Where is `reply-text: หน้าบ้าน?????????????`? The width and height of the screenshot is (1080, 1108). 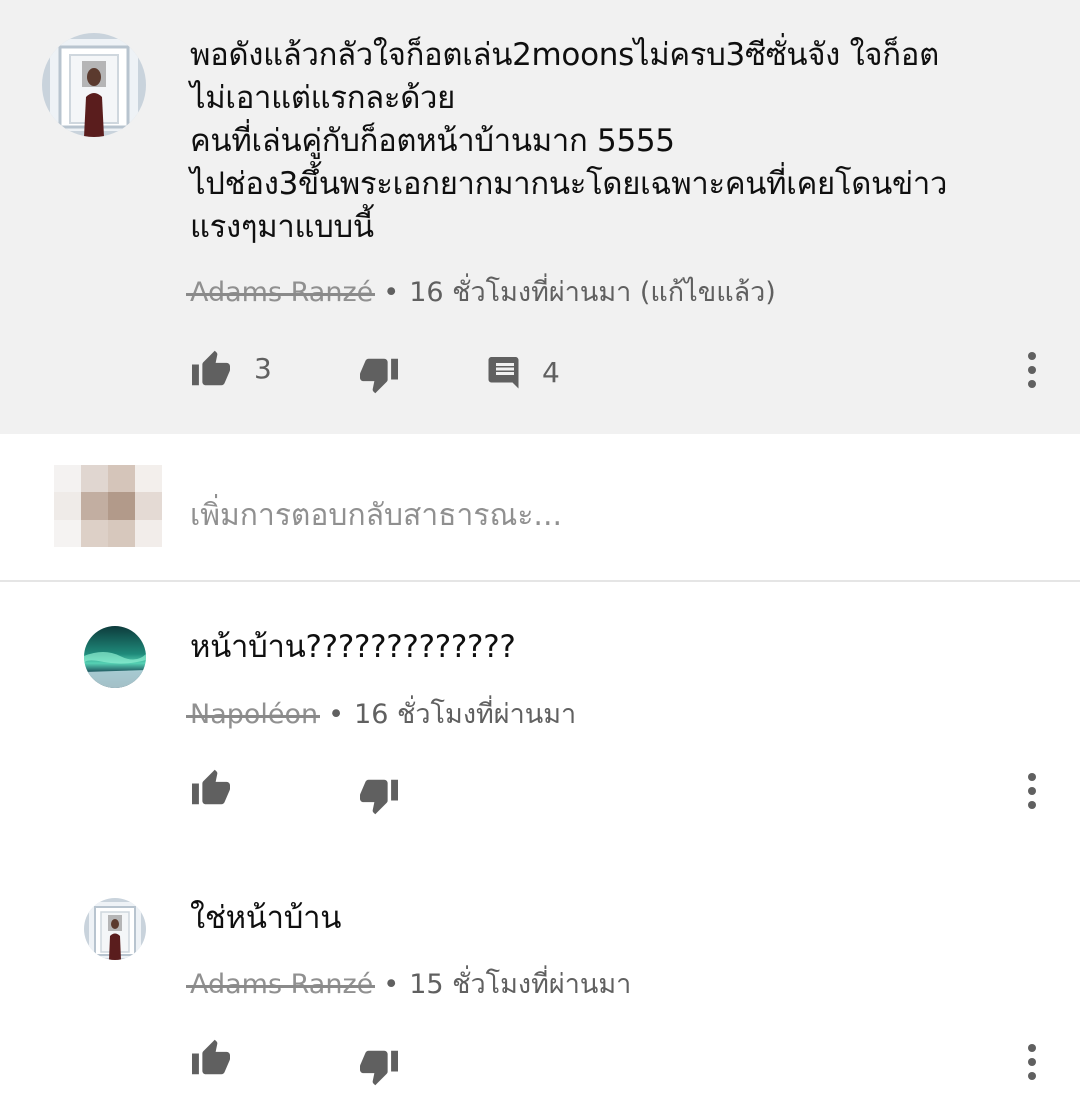 reply-text: หน้าบ้าน????????????? is located at coordinates (353, 647).